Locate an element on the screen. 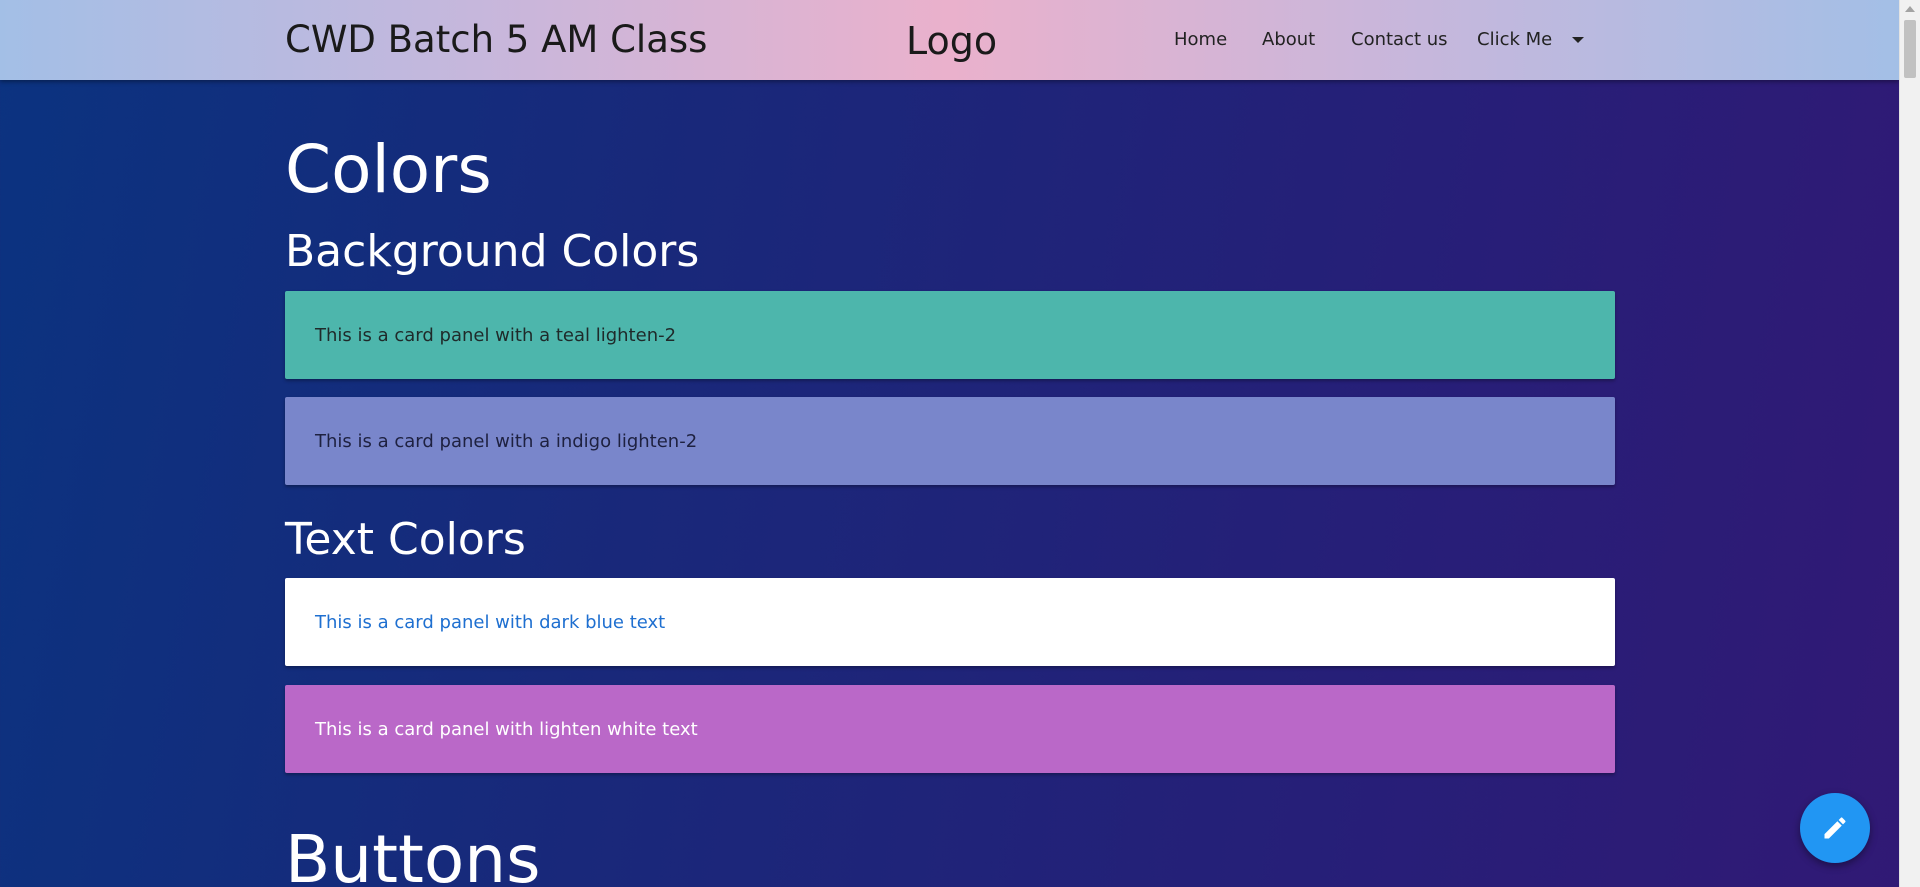 This screenshot has width=1920, height=887. background-colors-heading: Background Colors is located at coordinates (492, 251).